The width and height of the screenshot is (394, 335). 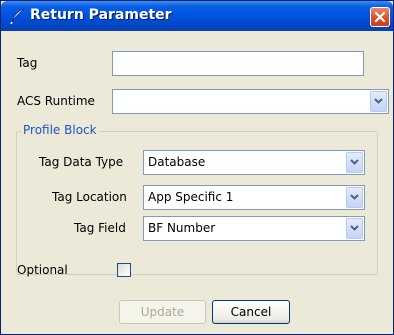 I want to click on optional-checkbox, so click(x=124, y=270).